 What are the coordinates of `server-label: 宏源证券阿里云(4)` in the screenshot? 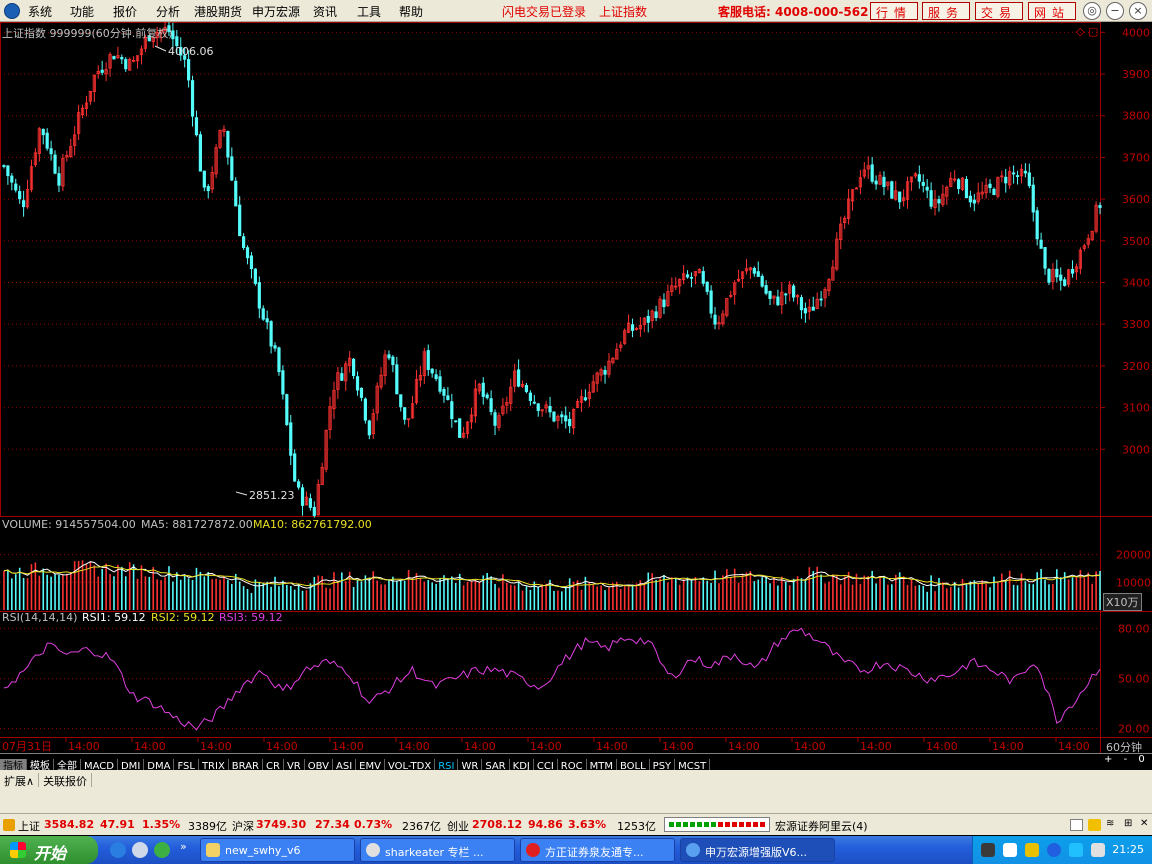 It's located at (821, 826).